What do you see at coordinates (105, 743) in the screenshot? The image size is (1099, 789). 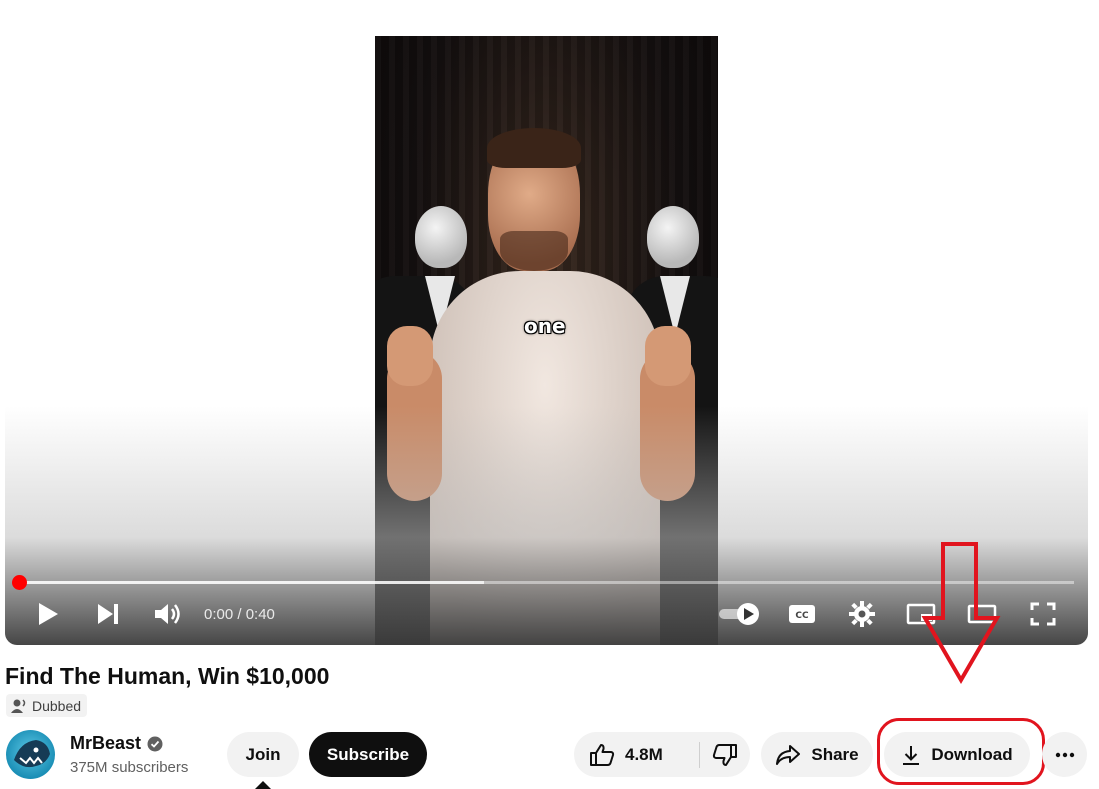 I see `channel-name-text: MrBeast` at bounding box center [105, 743].